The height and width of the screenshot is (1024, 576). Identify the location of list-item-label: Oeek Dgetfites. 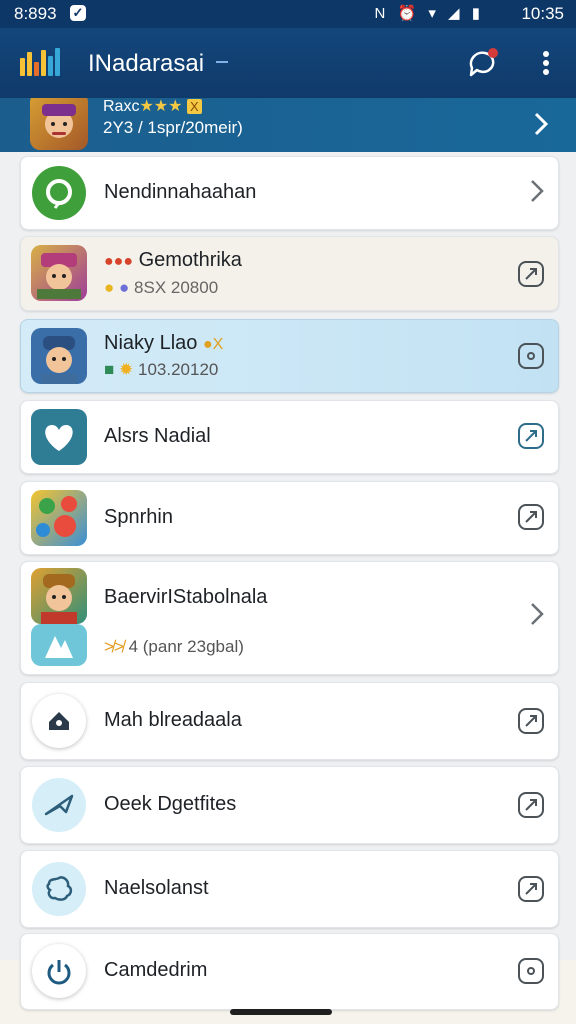
(170, 804).